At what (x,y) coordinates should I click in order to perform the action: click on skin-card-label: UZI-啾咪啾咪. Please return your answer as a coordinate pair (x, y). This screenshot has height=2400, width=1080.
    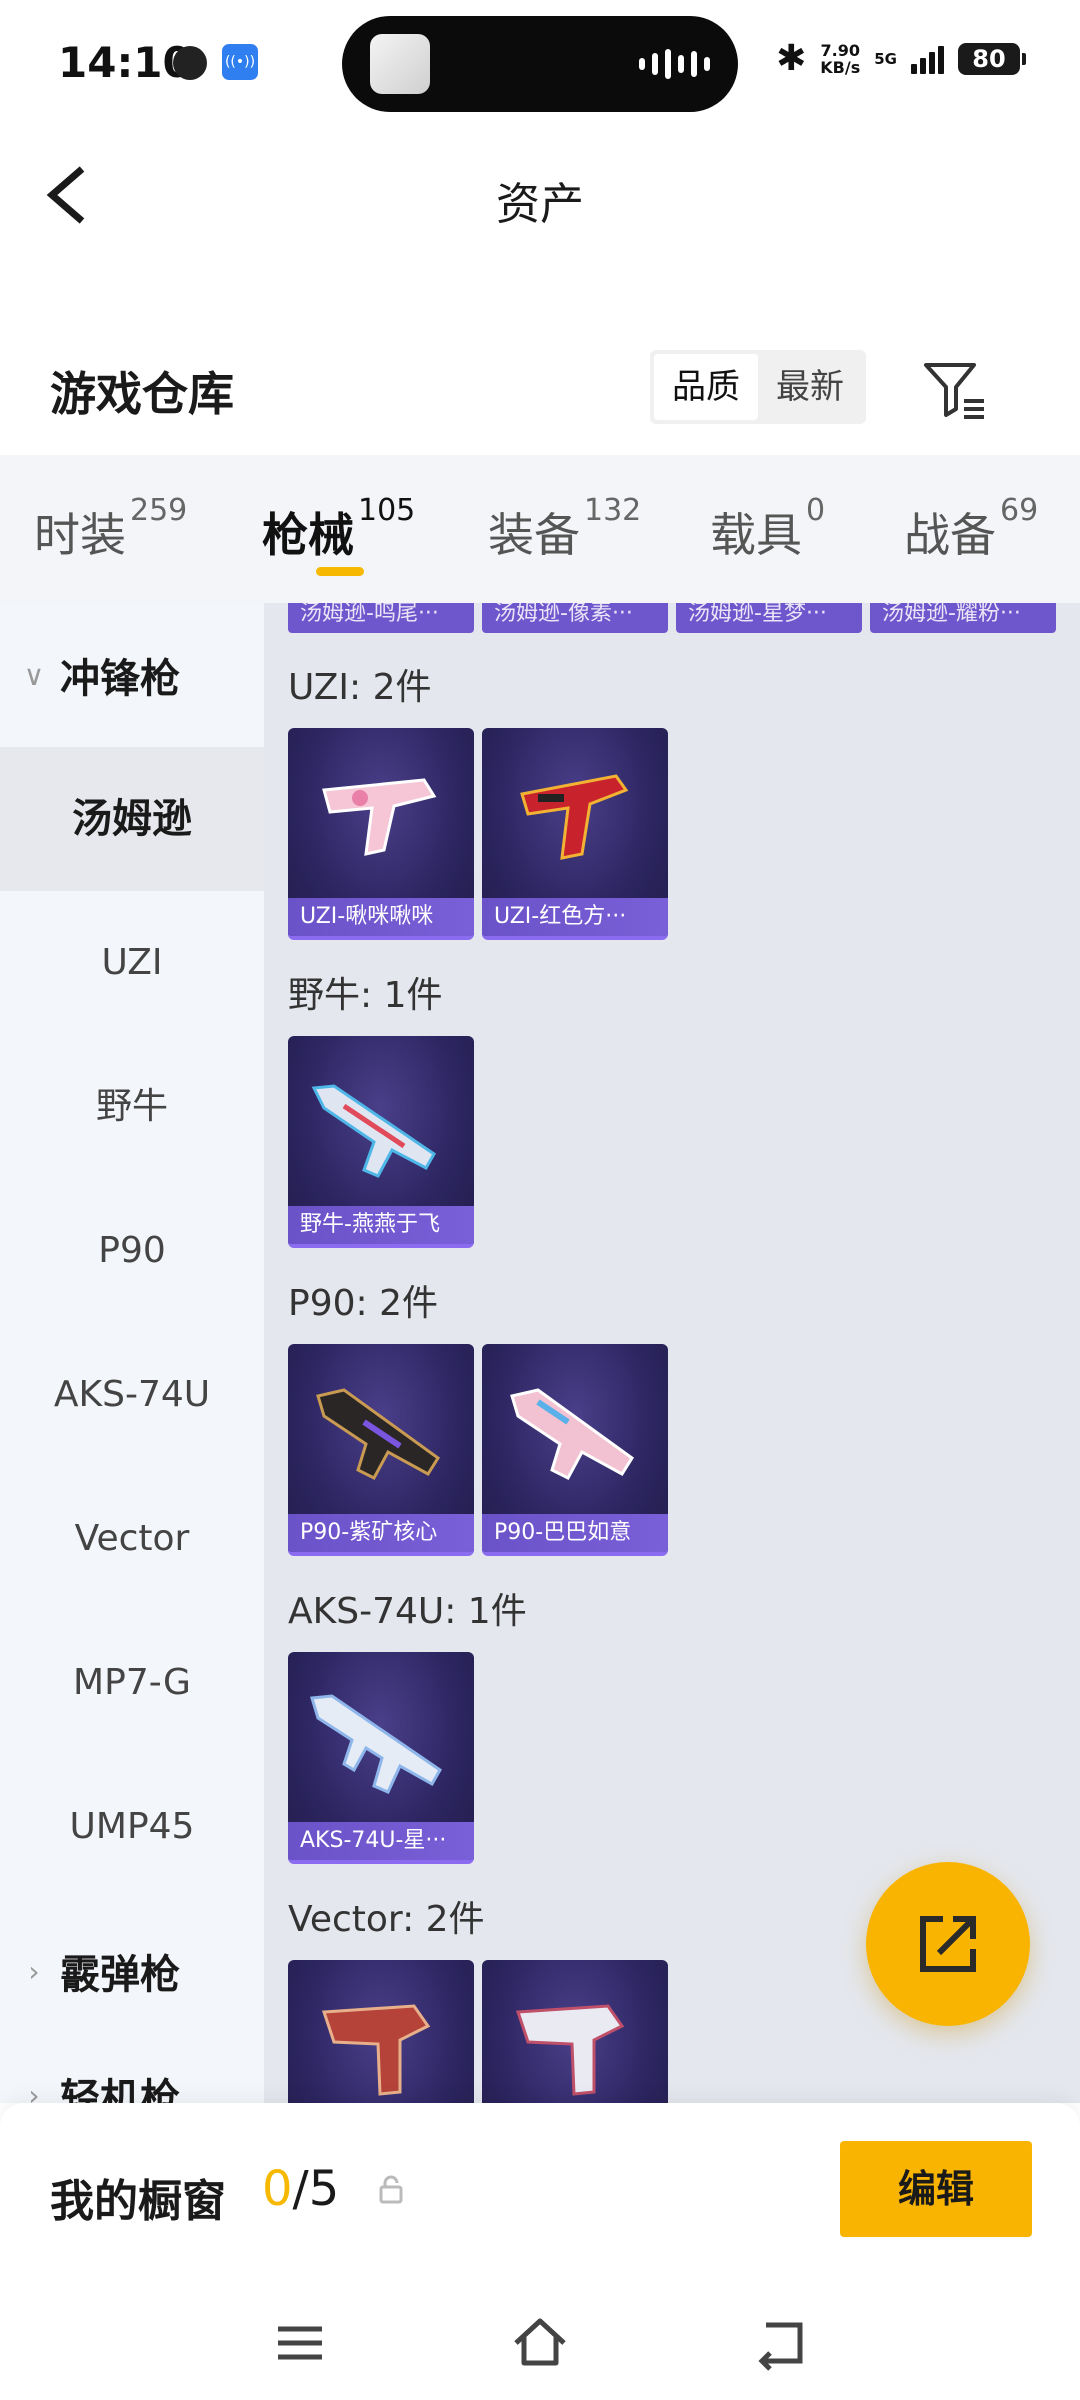
    Looking at the image, I should click on (381, 917).